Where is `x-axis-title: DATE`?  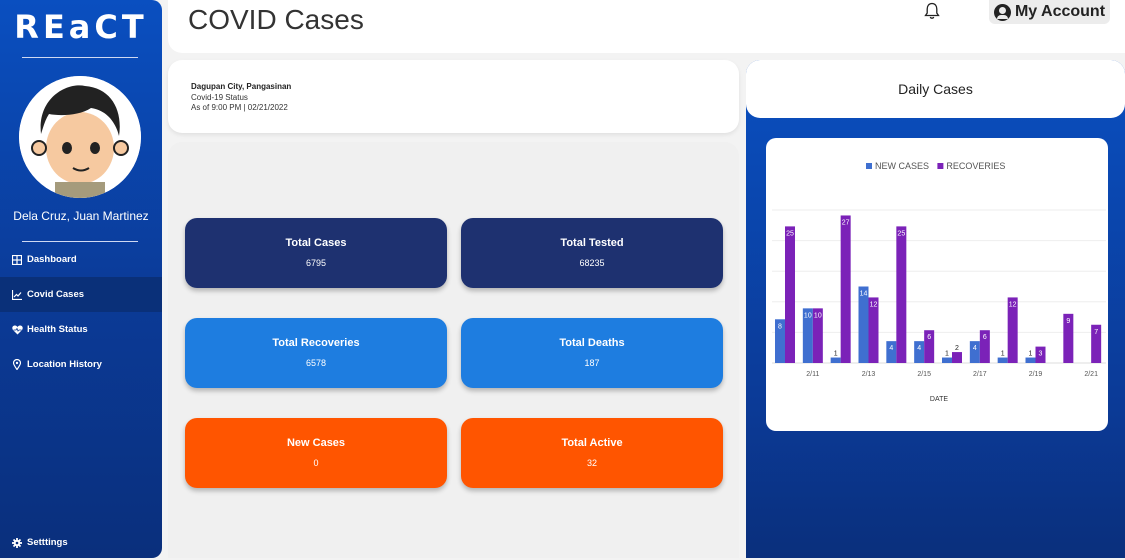
x-axis-title: DATE is located at coordinates (939, 399).